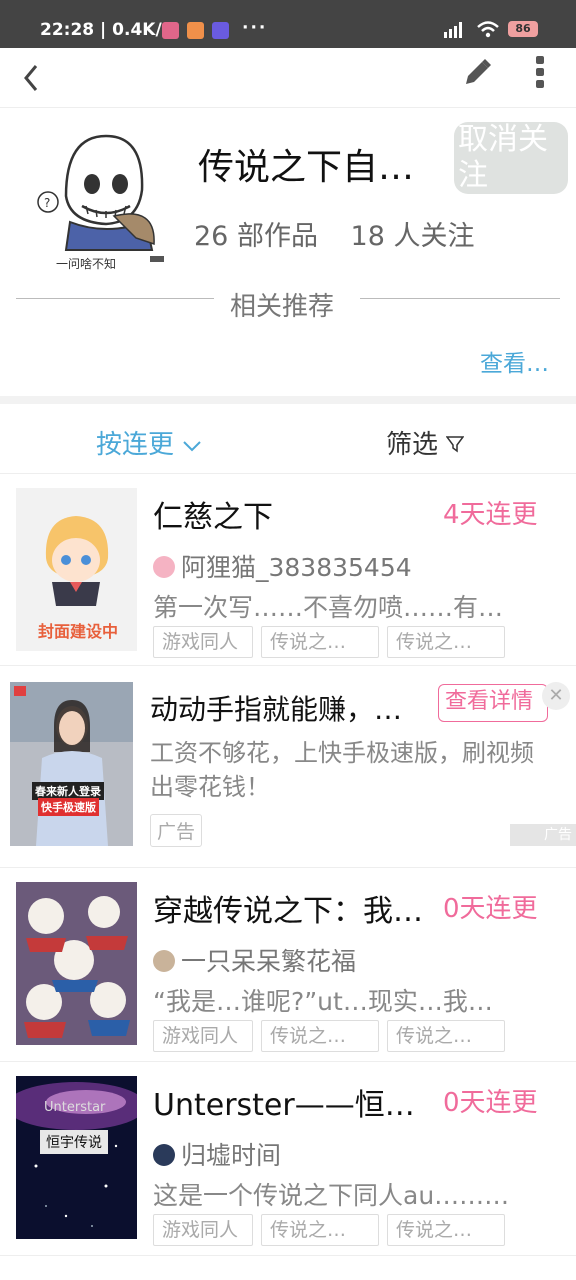  Describe the element at coordinates (477, 74) in the screenshot. I see `edit-icon` at that location.